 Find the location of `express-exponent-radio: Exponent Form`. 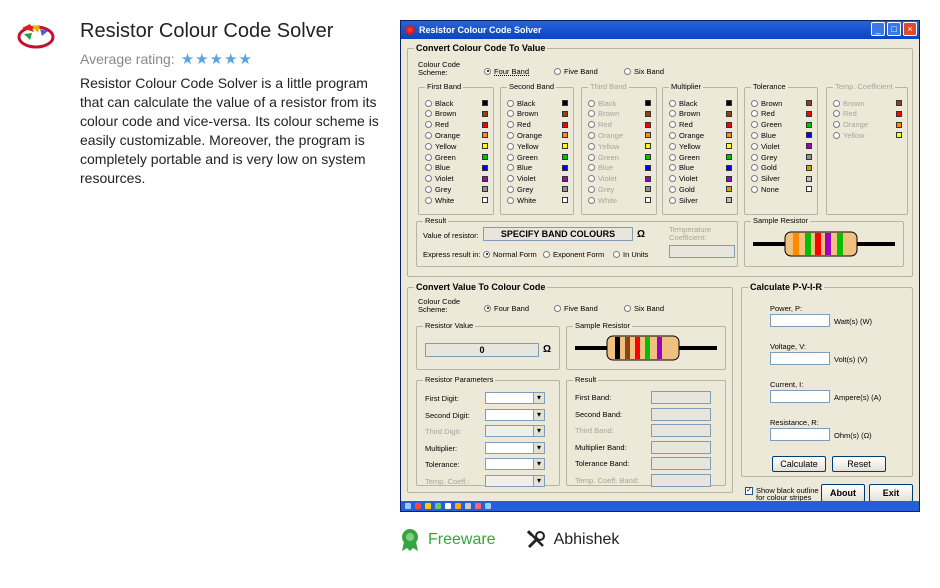

express-exponent-radio: Exponent Form is located at coordinates (573, 254).